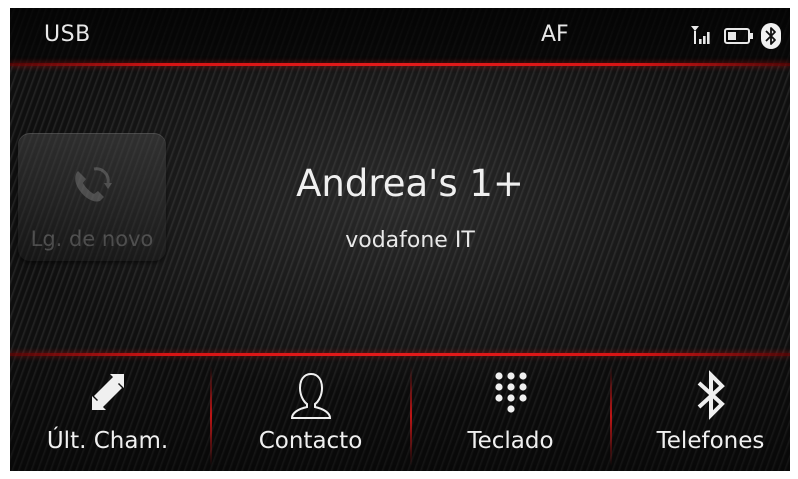  I want to click on nav-contacts: Contacto, so click(310, 413).